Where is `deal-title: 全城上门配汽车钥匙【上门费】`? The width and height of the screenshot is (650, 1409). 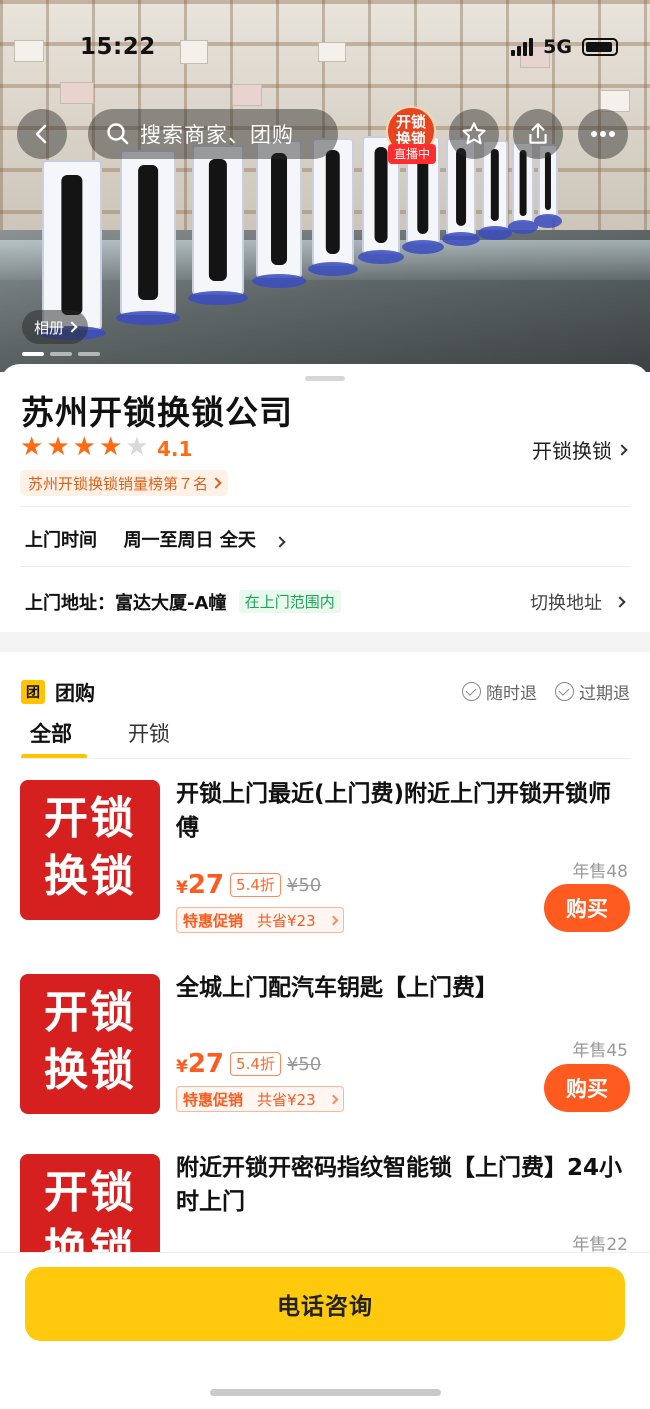 deal-title: 全城上门配汽车钥匙【上门费】 is located at coordinates (337, 988).